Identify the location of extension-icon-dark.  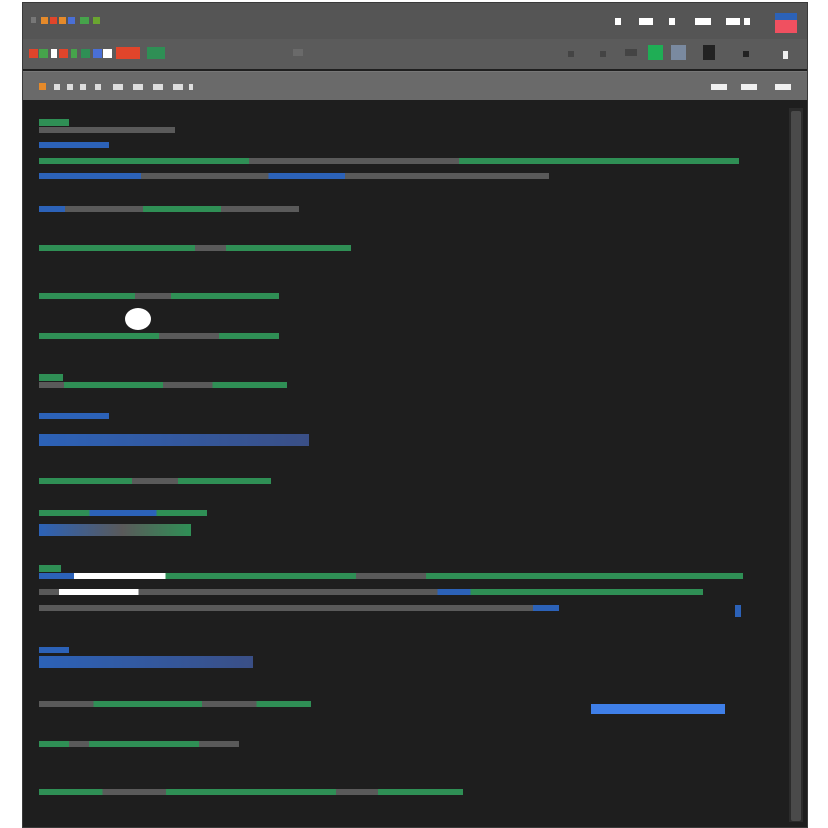
(709, 52).